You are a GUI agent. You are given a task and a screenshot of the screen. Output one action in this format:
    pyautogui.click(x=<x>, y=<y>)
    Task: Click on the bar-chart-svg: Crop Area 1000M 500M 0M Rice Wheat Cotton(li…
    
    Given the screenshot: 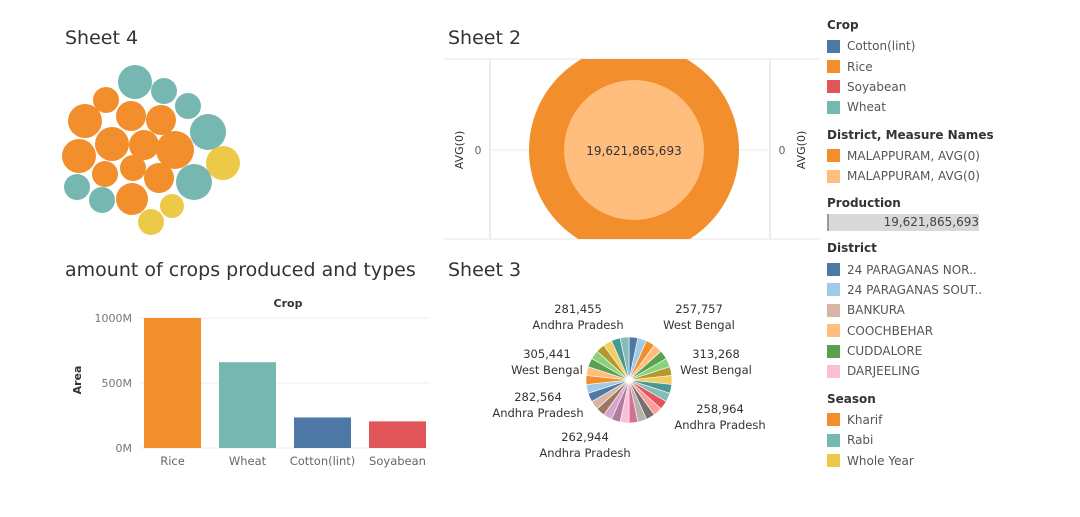 What is the action you would take?
    pyautogui.click(x=250, y=382)
    